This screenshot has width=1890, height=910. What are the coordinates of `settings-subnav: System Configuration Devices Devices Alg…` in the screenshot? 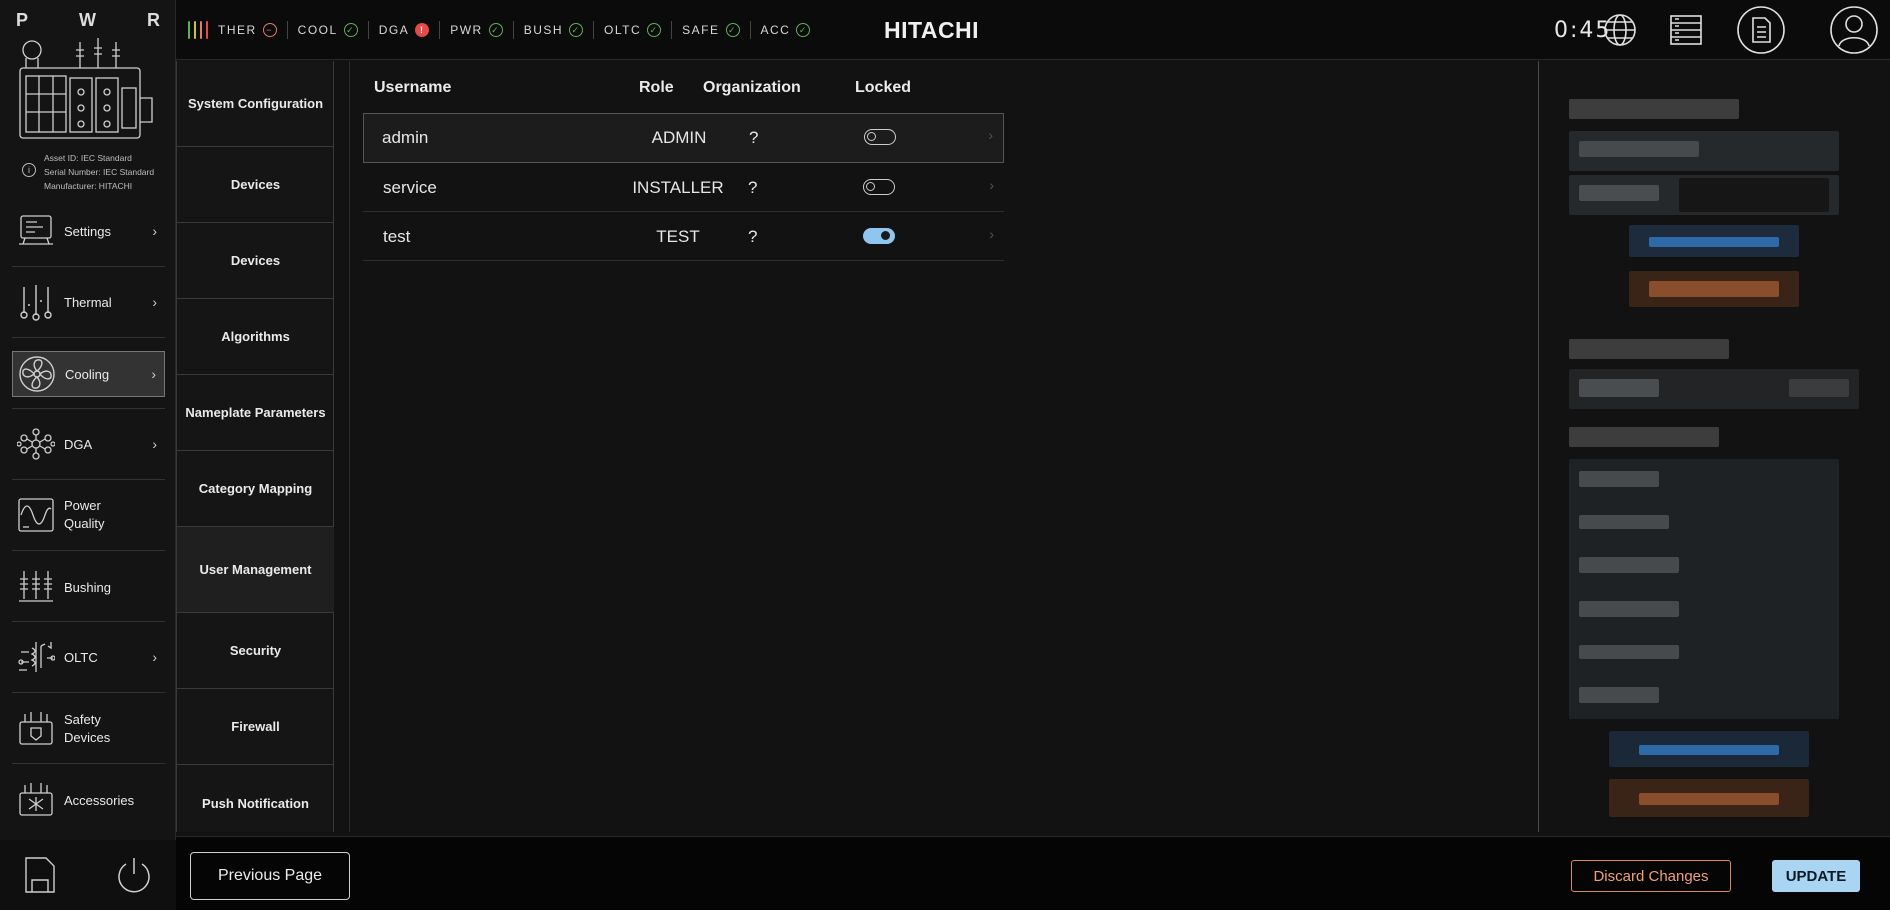 It's located at (255, 451).